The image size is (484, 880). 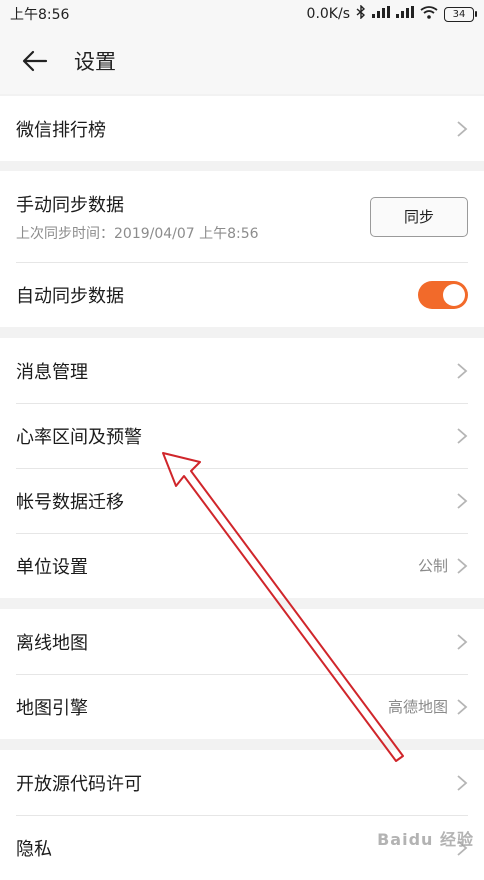 I want to click on unit-settings-item: 单位设置 公制, so click(x=242, y=565).